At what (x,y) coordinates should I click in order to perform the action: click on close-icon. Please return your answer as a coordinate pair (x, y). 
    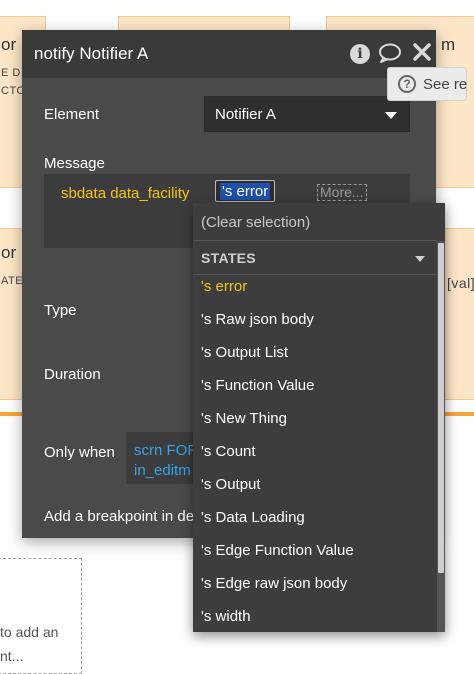
    Looking at the image, I should click on (423, 53).